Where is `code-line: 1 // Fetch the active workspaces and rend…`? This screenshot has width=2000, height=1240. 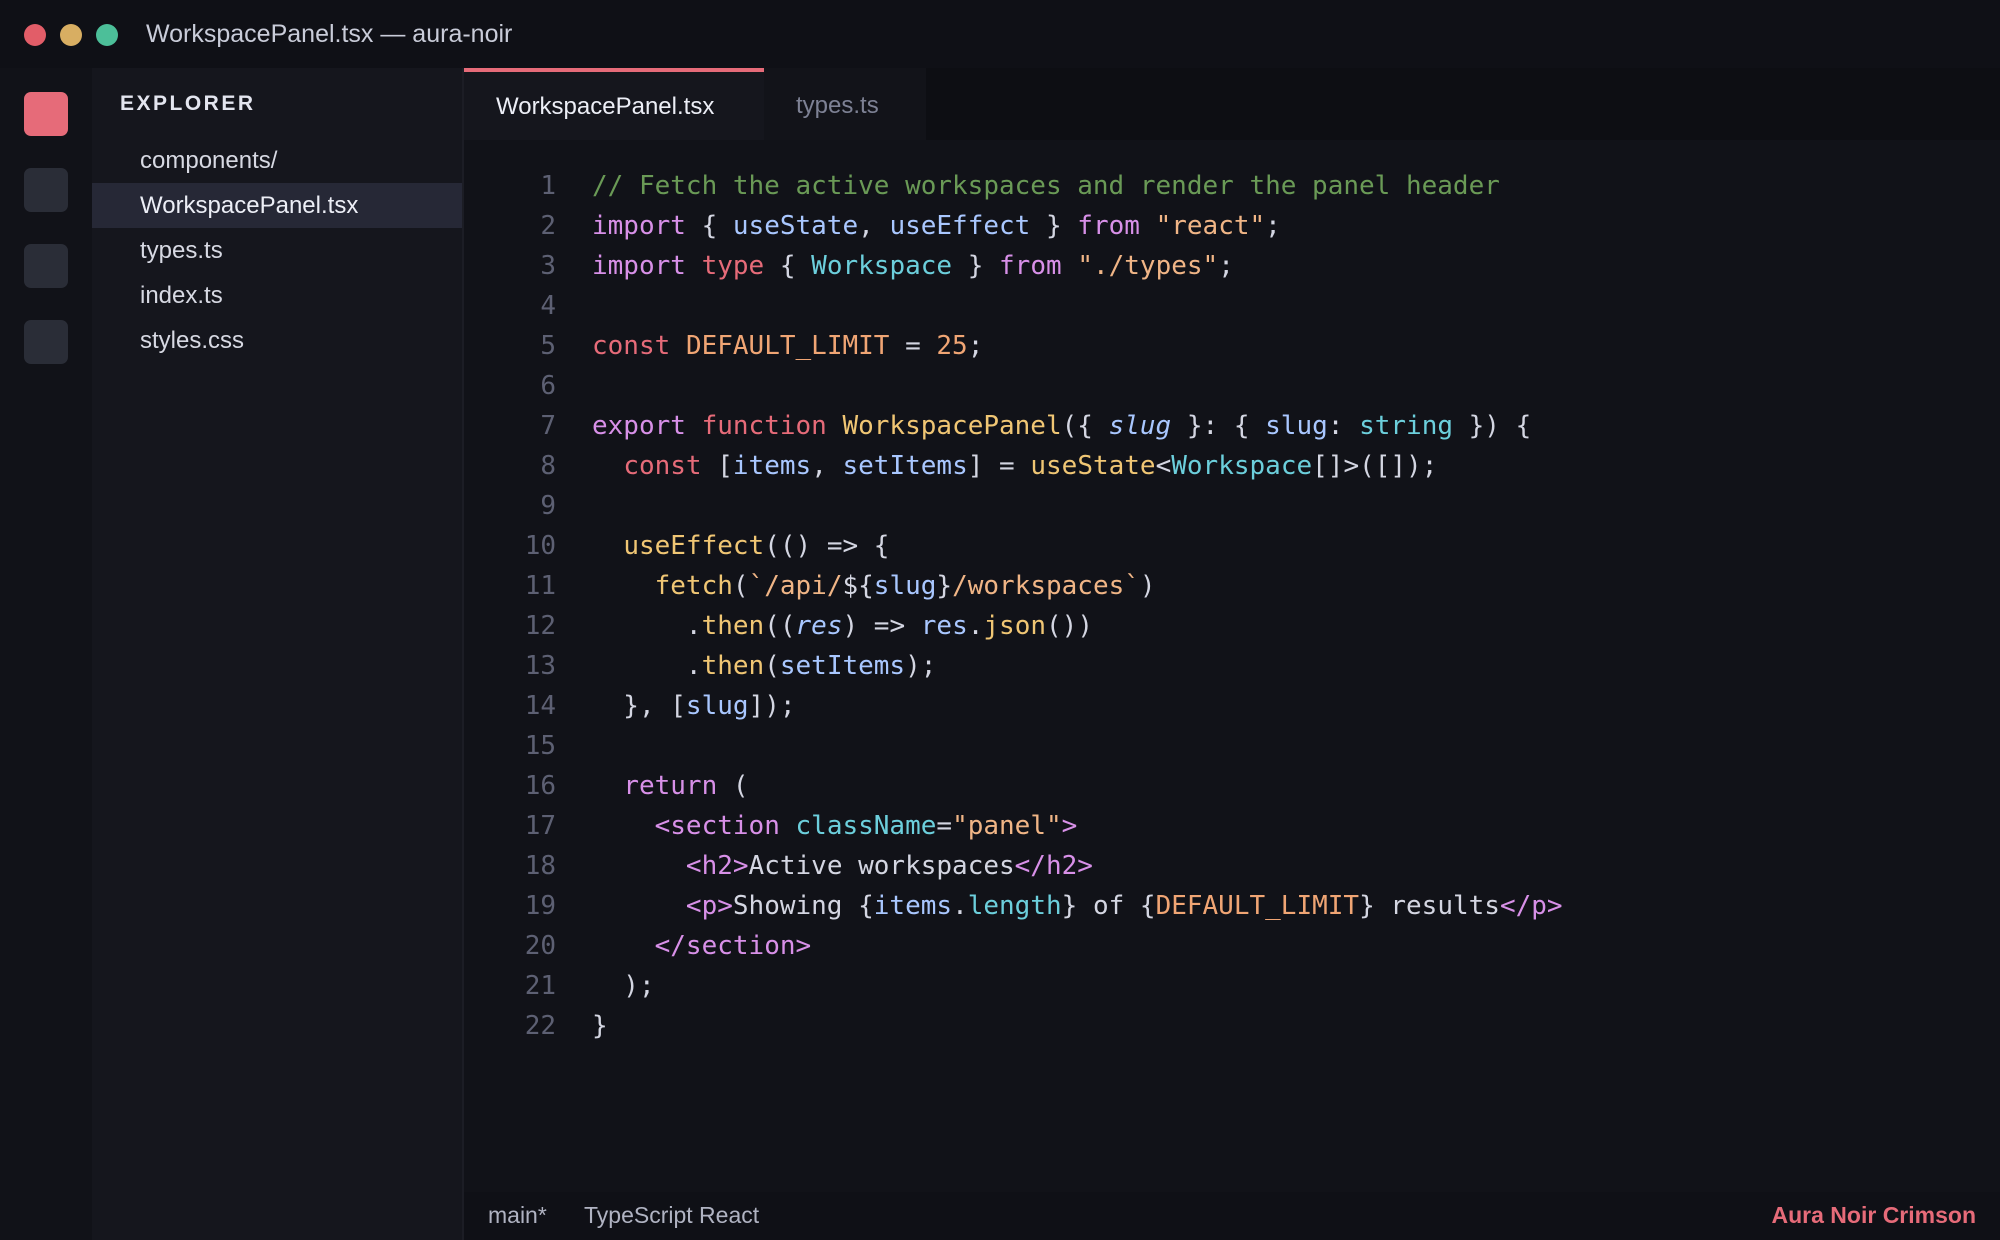
code-line: 1 // Fetch the active workspaces and rend… is located at coordinates (1232, 186).